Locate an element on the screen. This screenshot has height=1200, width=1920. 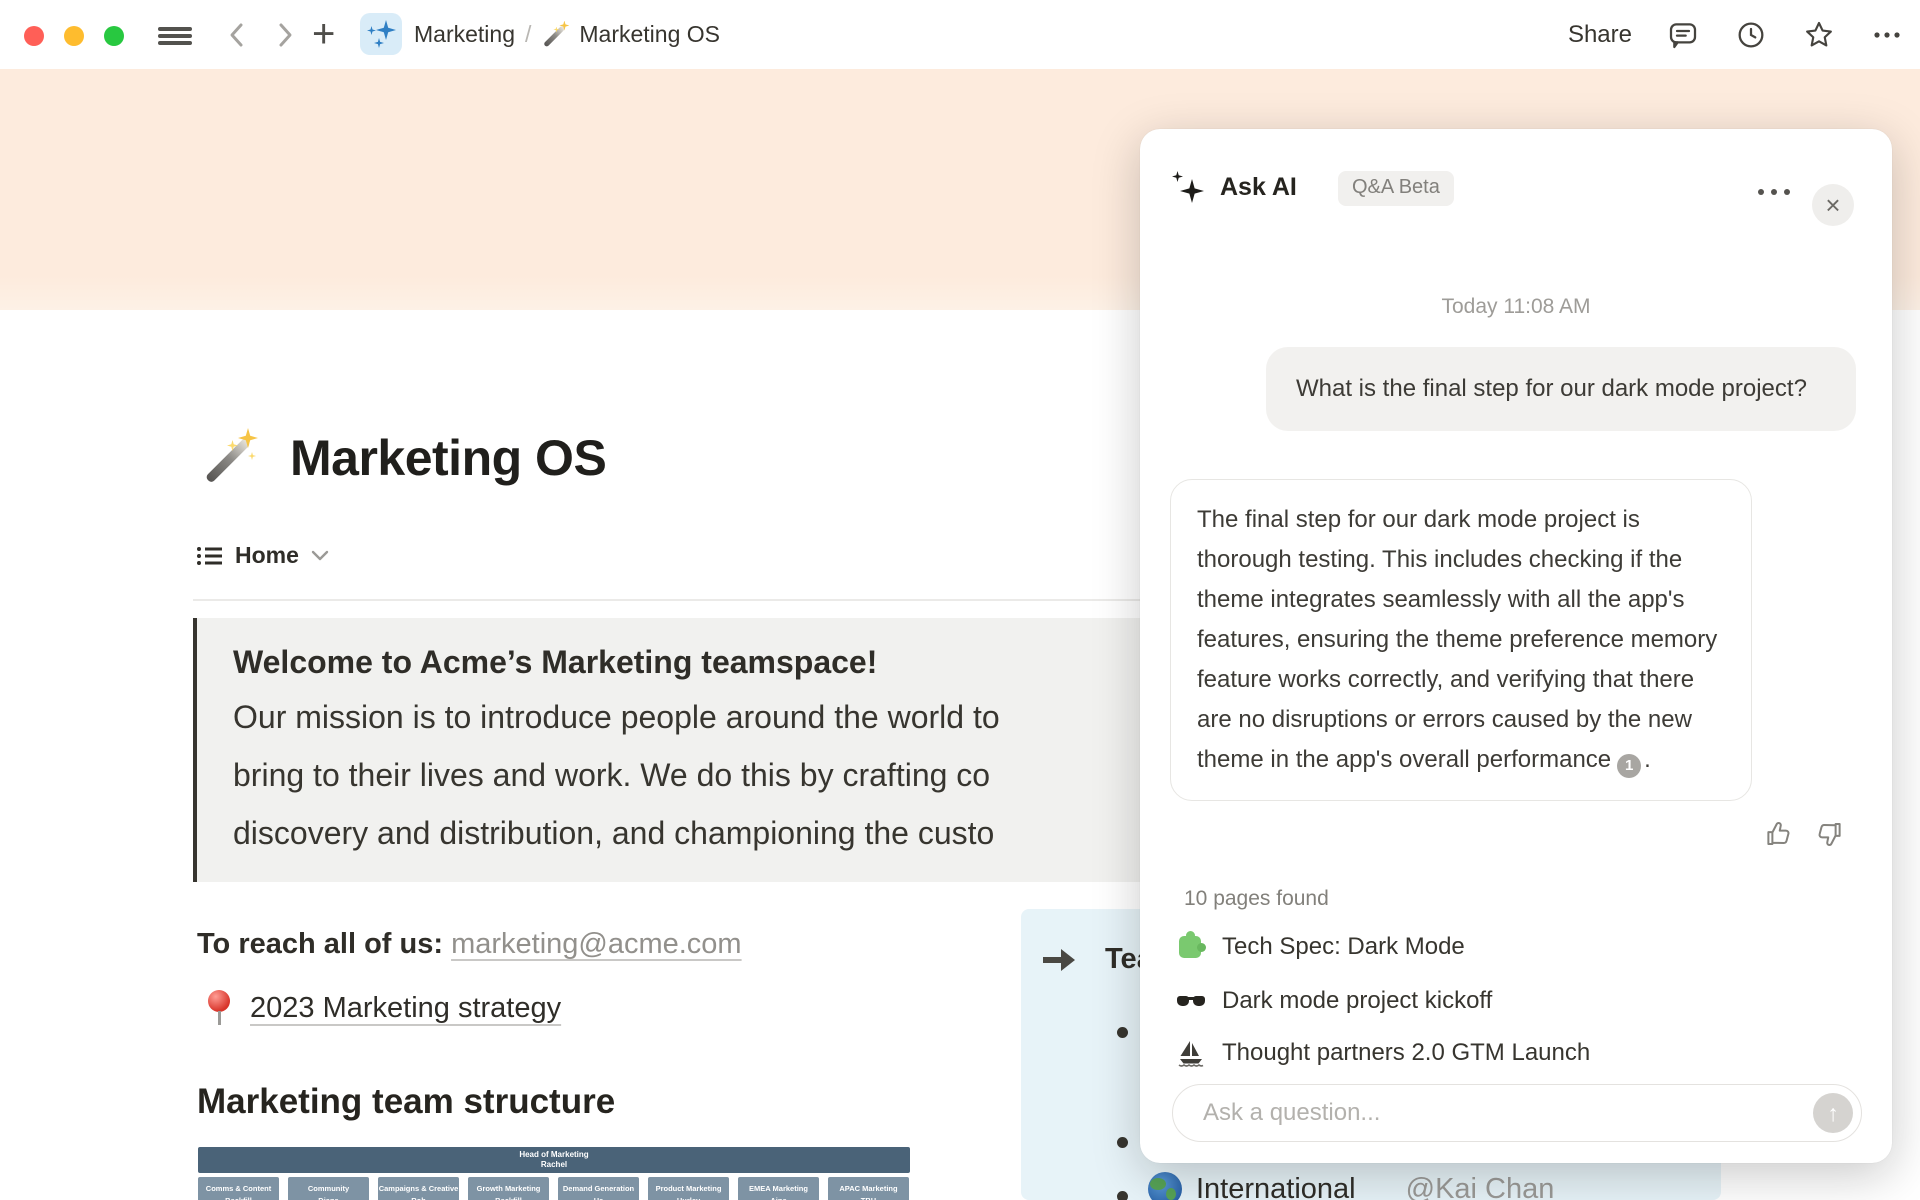
result-page-row: Dark mode project kickoff is located at coordinates (1516, 1001).